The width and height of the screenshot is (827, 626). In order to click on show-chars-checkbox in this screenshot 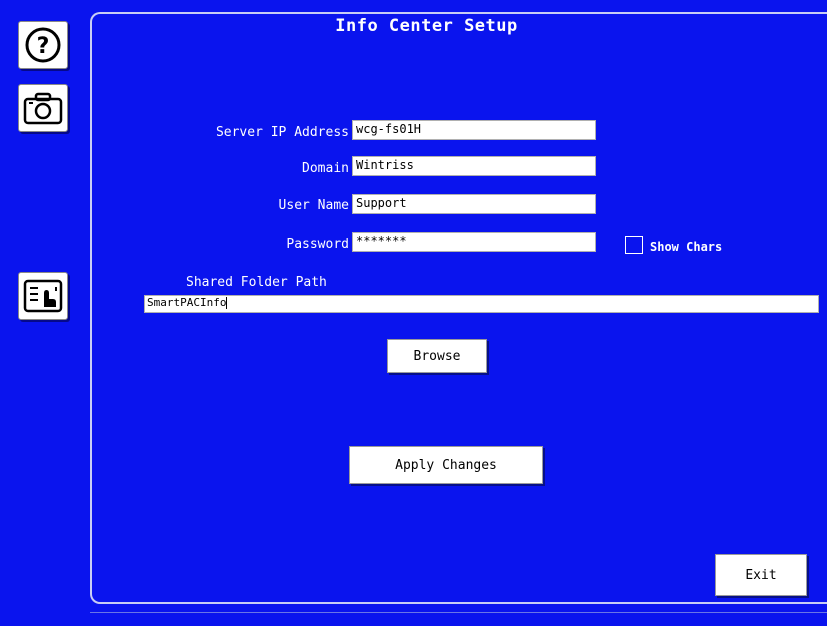, I will do `click(634, 245)`.